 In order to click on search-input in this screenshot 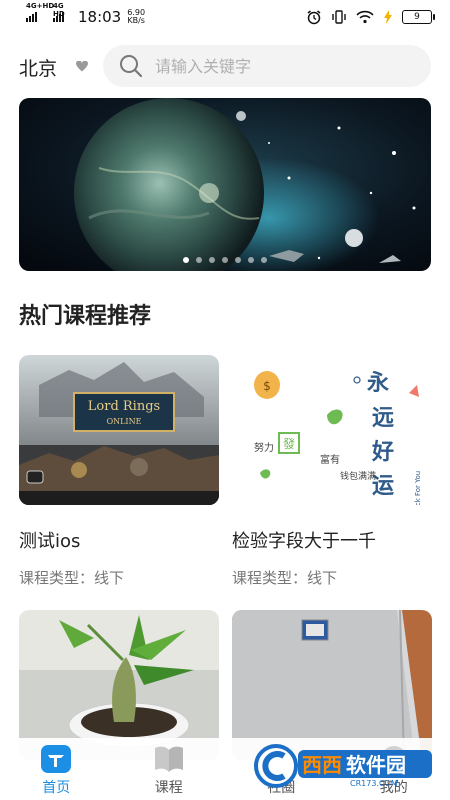, I will do `click(275, 66)`.